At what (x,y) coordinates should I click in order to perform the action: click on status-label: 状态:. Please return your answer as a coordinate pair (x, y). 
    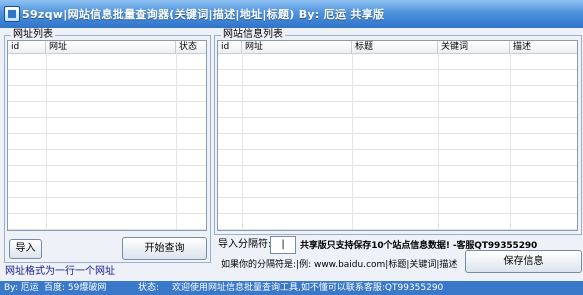
    Looking at the image, I should click on (149, 288).